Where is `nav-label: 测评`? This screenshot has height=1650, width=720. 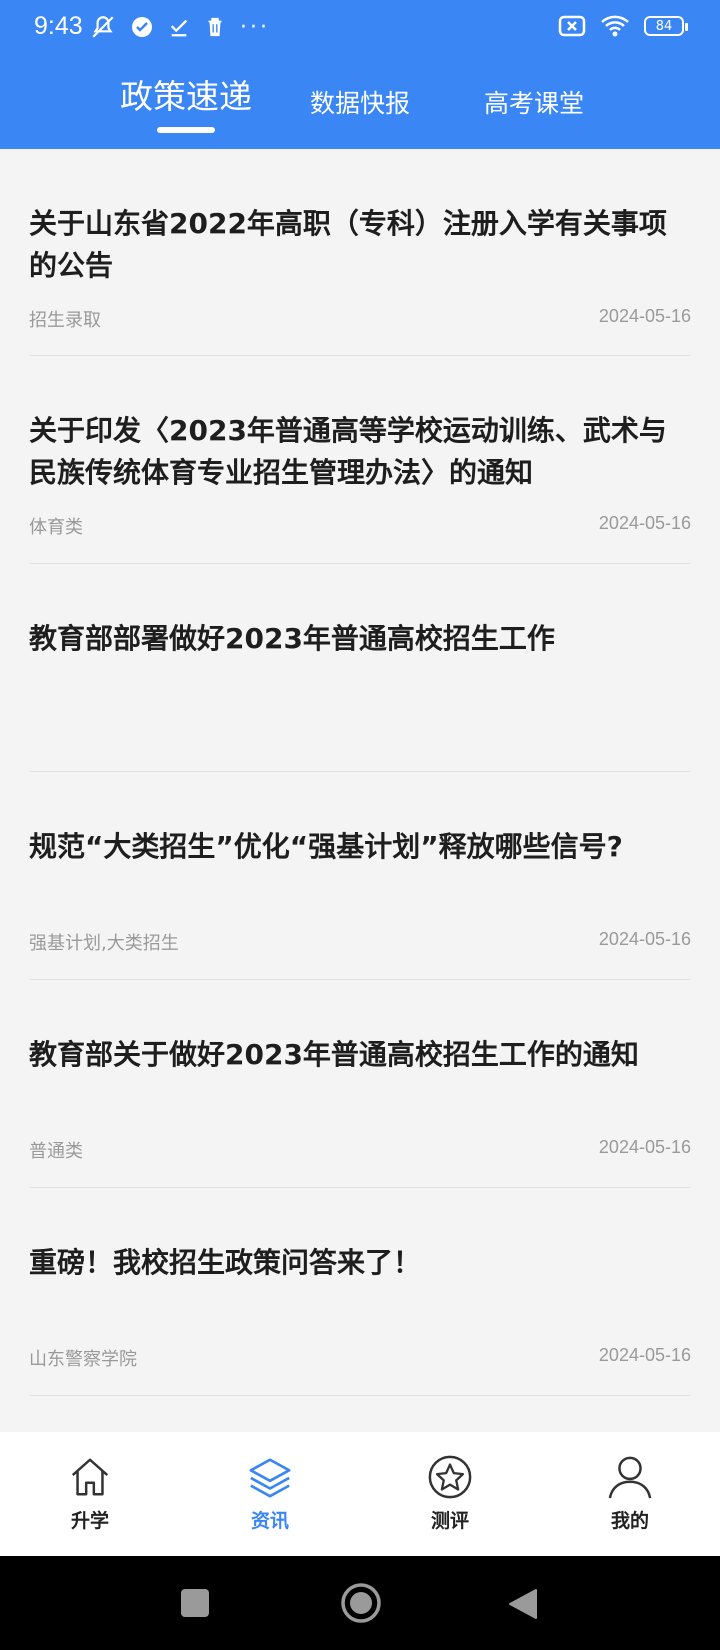 nav-label: 测评 is located at coordinates (449, 1521).